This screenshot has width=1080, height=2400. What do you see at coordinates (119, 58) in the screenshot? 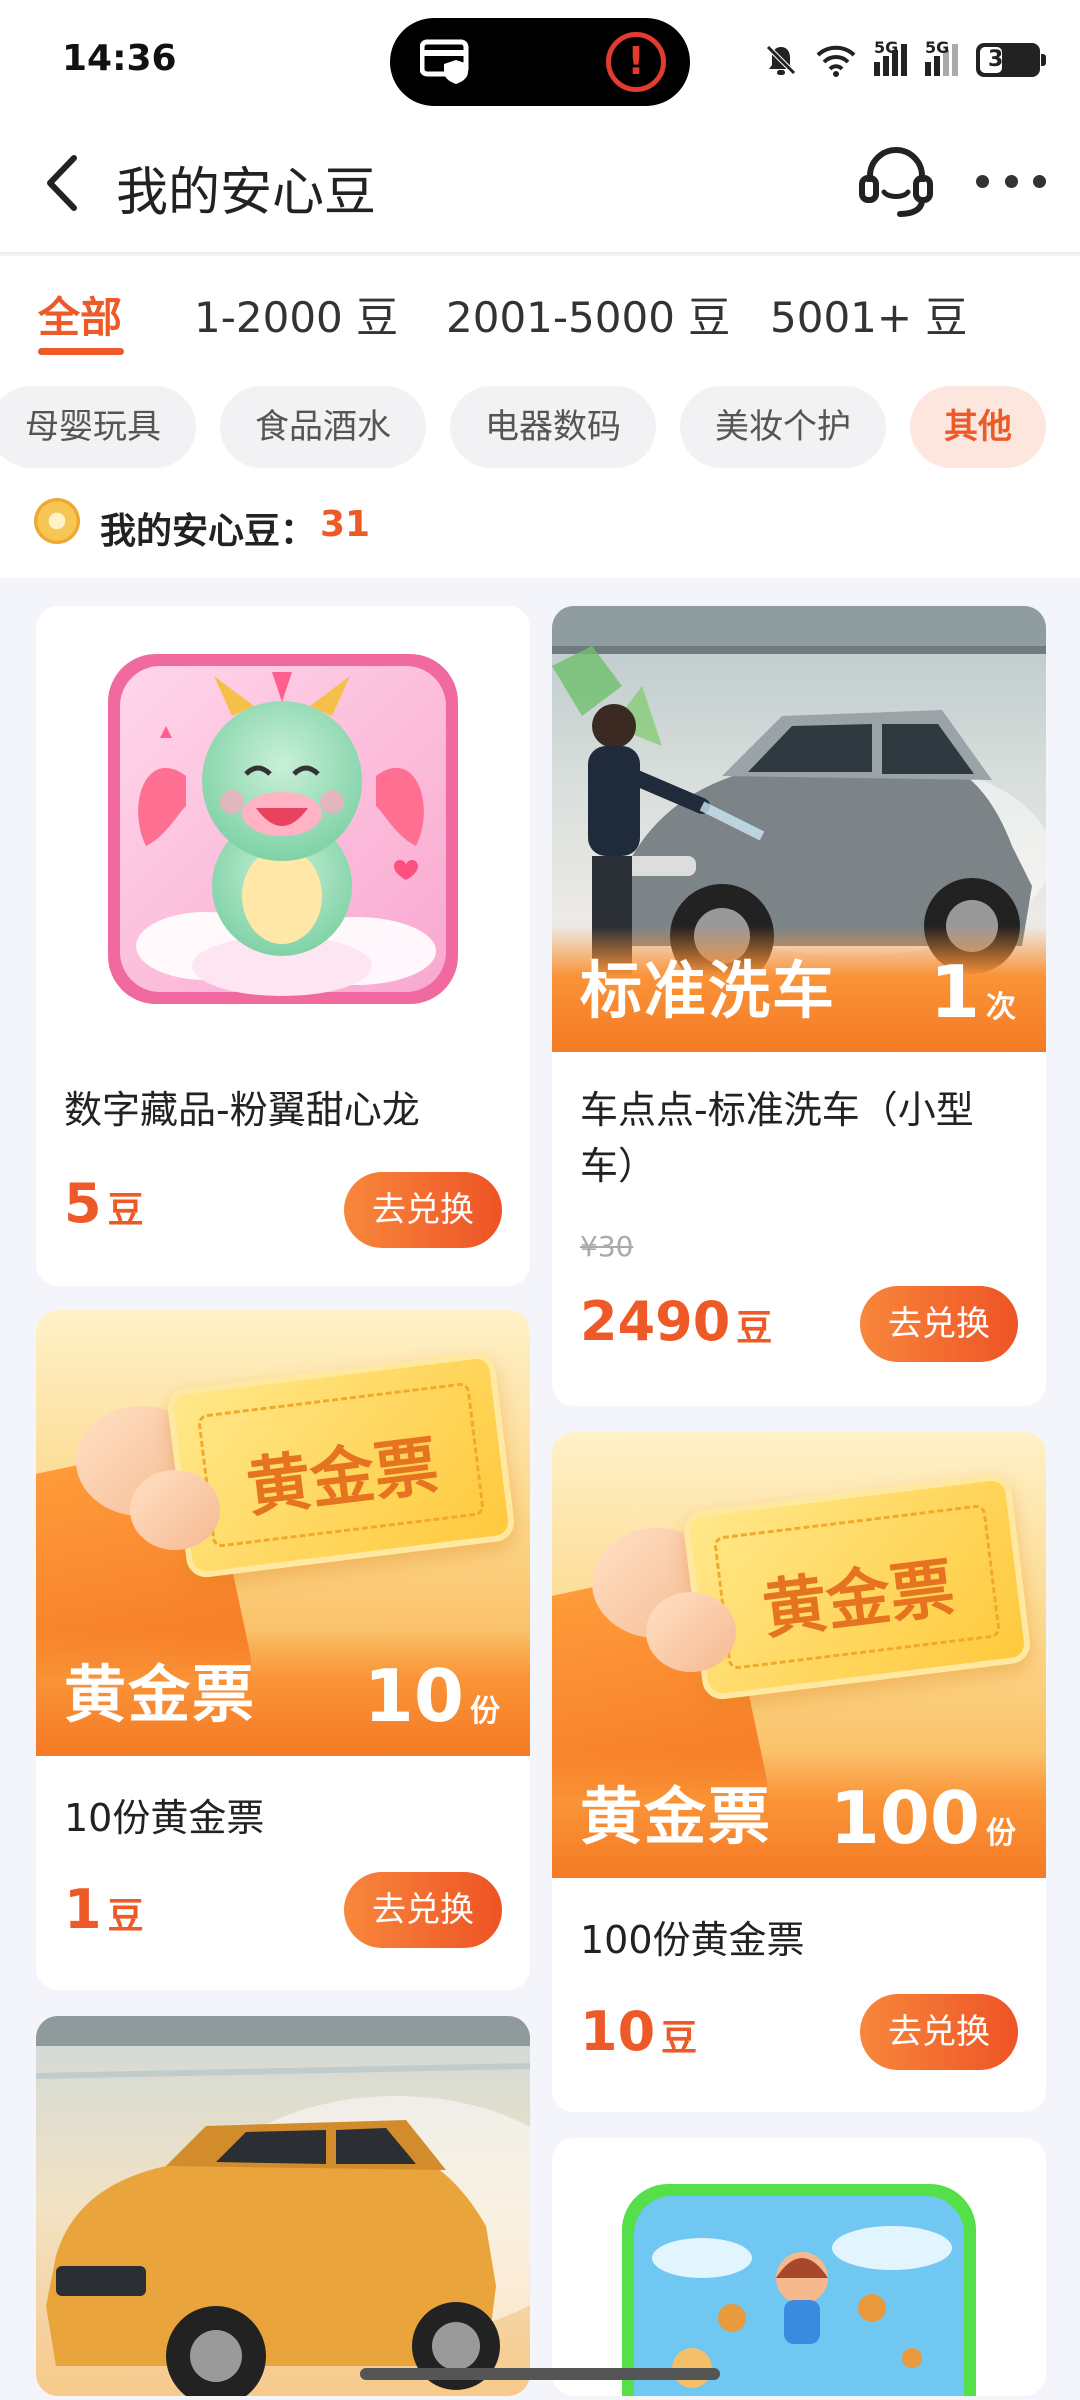
I see `status-time: 14:36` at bounding box center [119, 58].